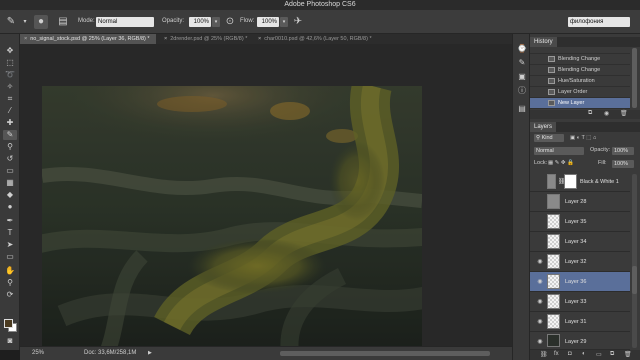 The width and height of the screenshot is (640, 360). I want to click on horizontal-scrollbar, so click(385, 353).